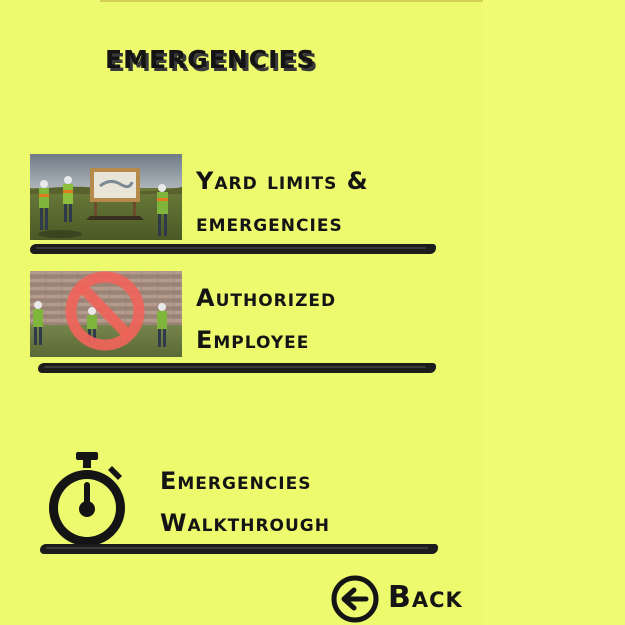 The width and height of the screenshot is (625, 625). I want to click on menu-item-label-line2: Employee, so click(253, 340).